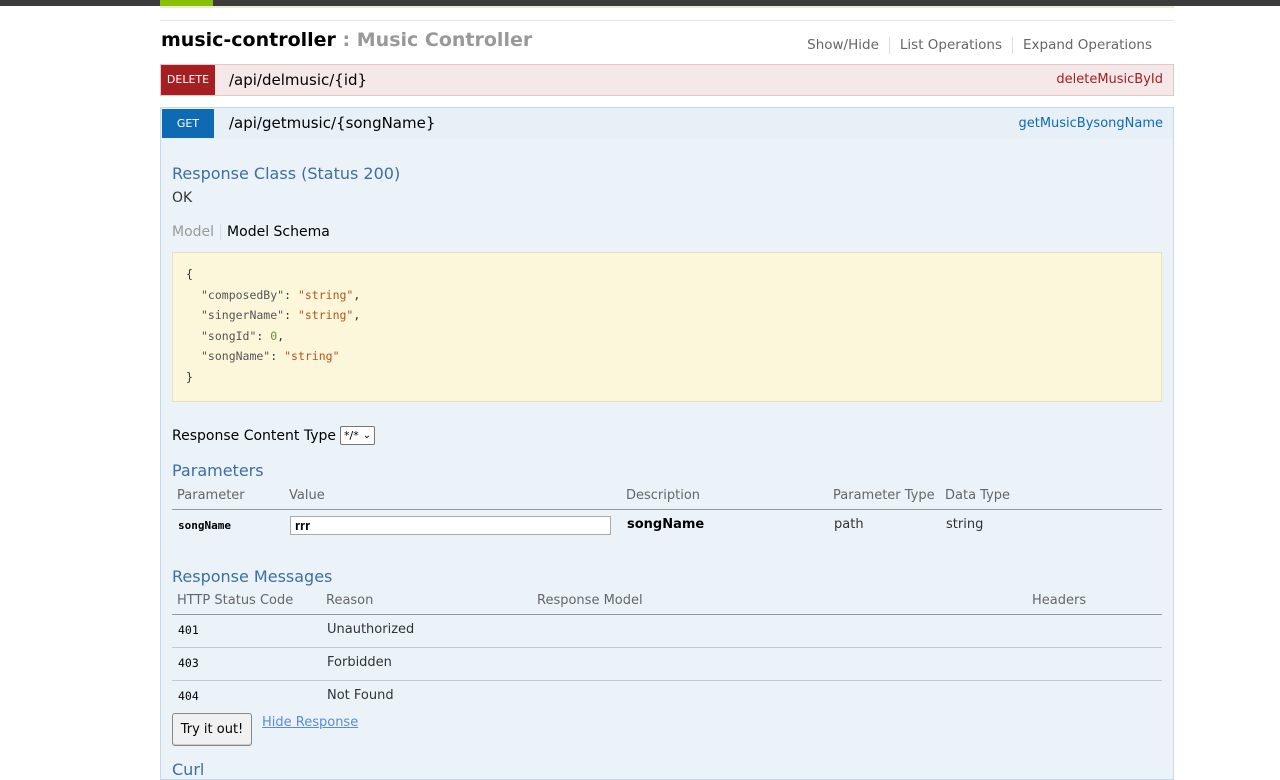 The image size is (1280, 780). I want to click on previous-section-border, so click(667, 7).